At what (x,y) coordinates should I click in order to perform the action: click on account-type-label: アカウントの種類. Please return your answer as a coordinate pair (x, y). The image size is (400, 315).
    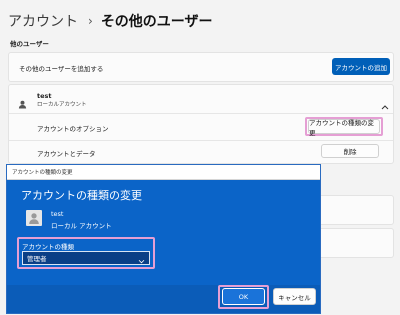
    Looking at the image, I should click on (48, 247).